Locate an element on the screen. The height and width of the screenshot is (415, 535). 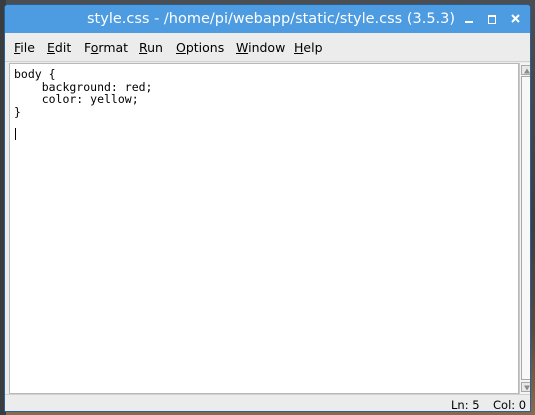
menu-options: Options is located at coordinates (200, 47).